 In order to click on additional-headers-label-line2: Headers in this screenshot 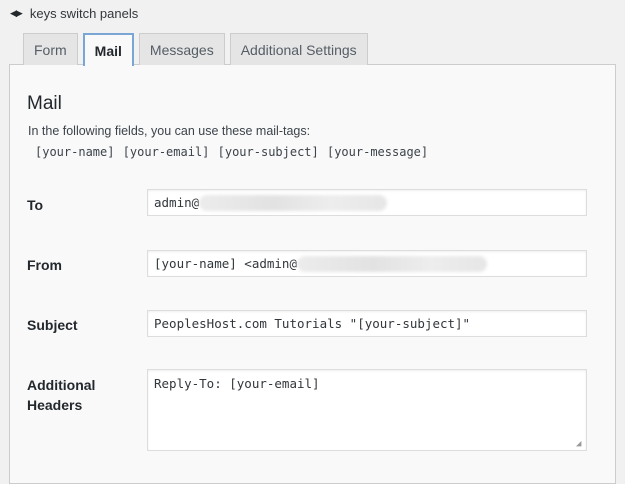, I will do `click(55, 405)`.